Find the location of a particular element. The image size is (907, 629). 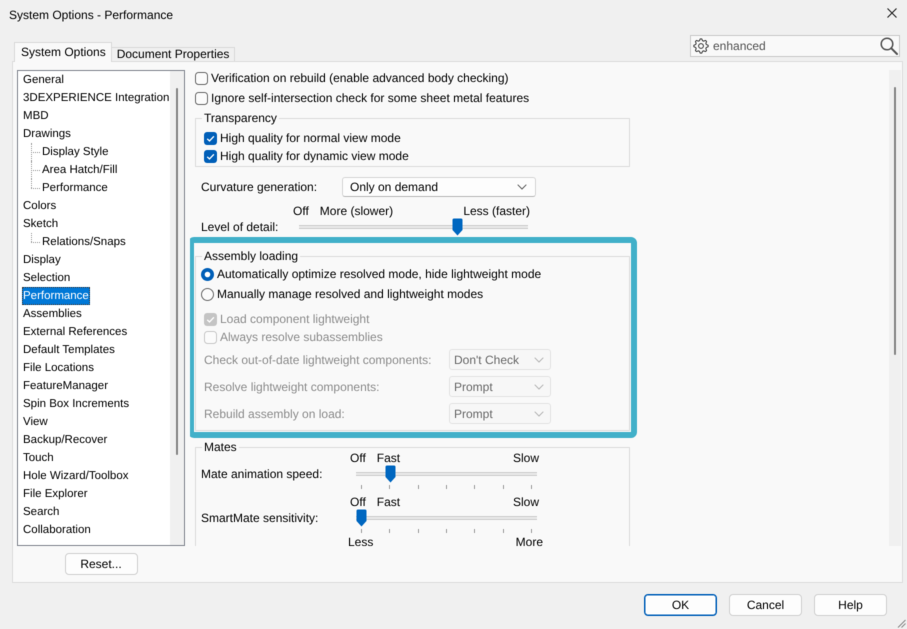

search-field: enhanced is located at coordinates (795, 46).